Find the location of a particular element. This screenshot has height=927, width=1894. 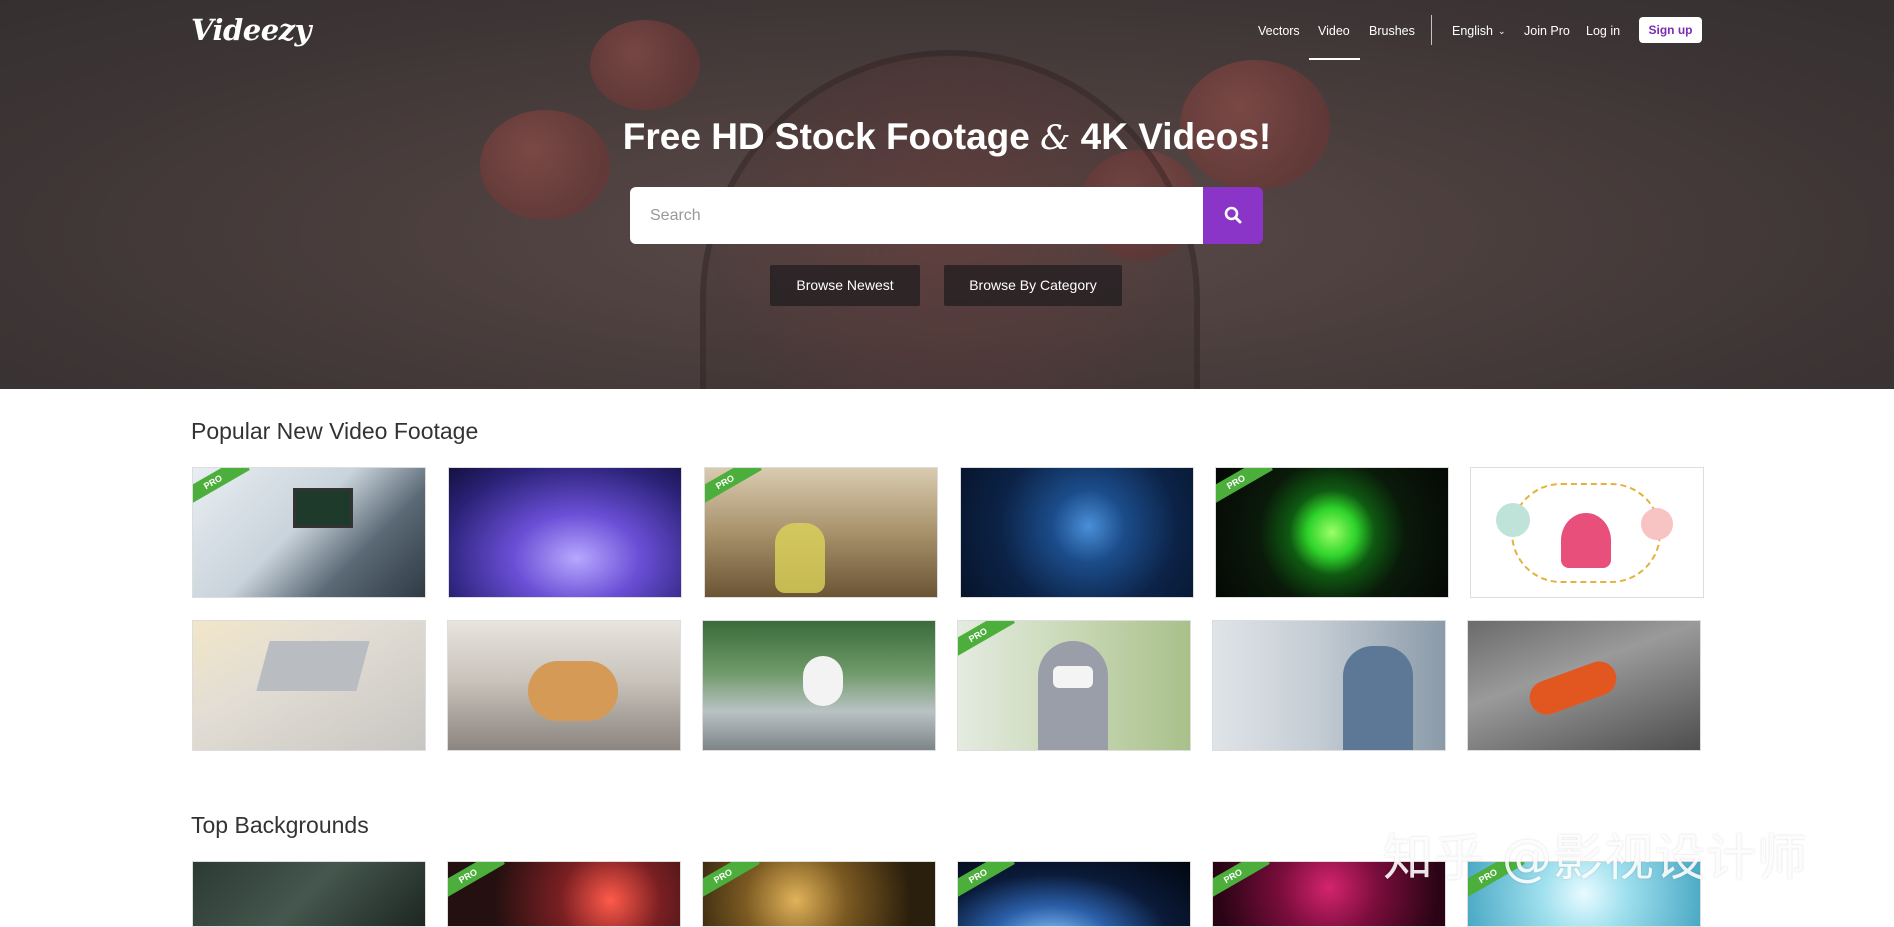

signup-button: Sign up is located at coordinates (1670, 30).